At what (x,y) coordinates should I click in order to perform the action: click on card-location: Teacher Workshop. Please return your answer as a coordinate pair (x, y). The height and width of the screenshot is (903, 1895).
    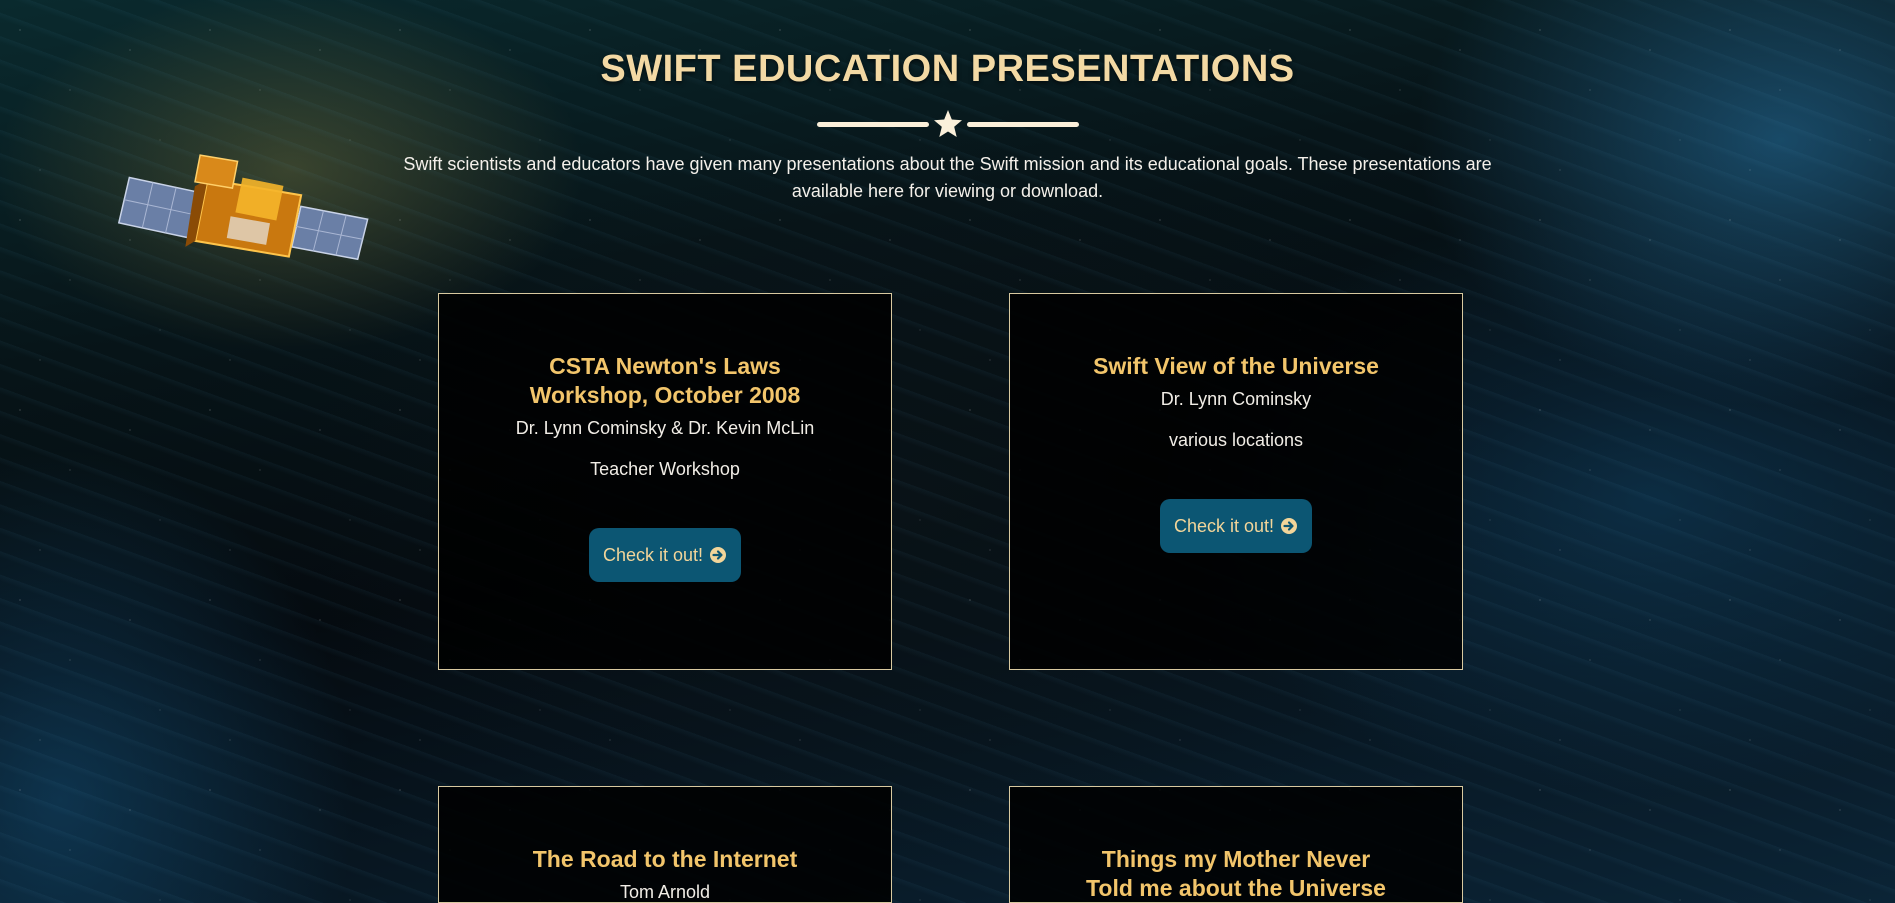
    Looking at the image, I should click on (665, 469).